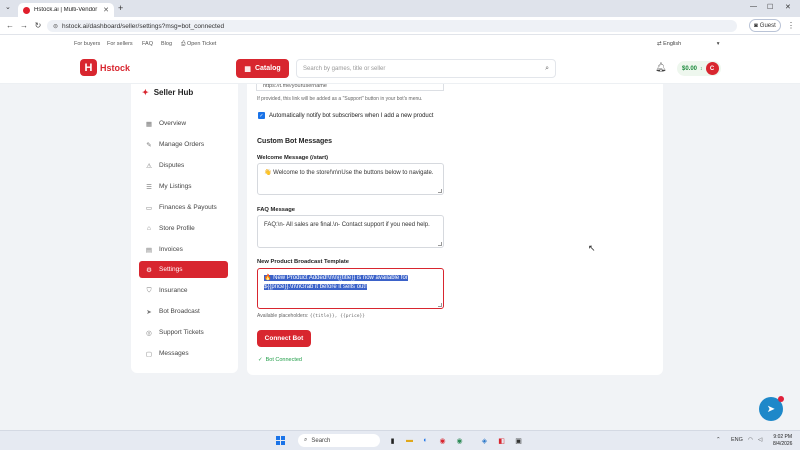 The width and height of the screenshot is (800, 450). What do you see at coordinates (149, 270) in the screenshot?
I see `gear-icon: ⚙` at bounding box center [149, 270].